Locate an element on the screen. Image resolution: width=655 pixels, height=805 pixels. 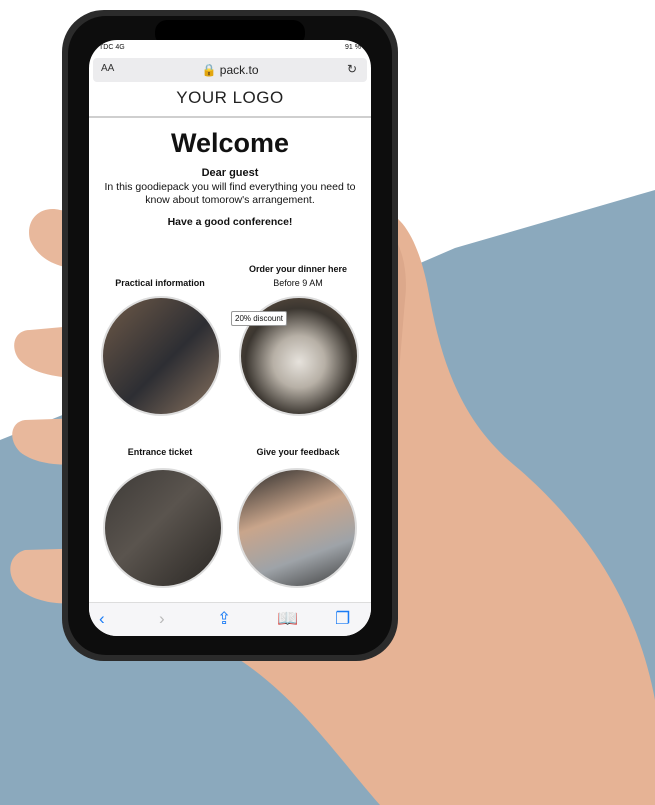
tile-practical-image is located at coordinates (161, 356).